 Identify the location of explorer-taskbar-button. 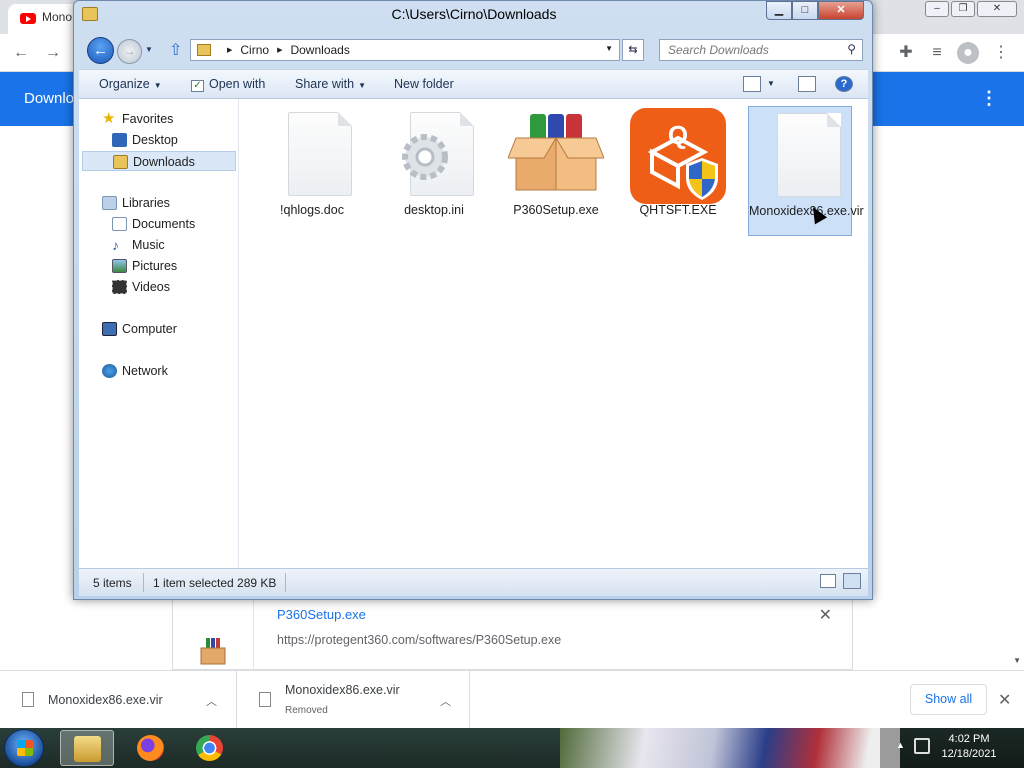
(87, 748).